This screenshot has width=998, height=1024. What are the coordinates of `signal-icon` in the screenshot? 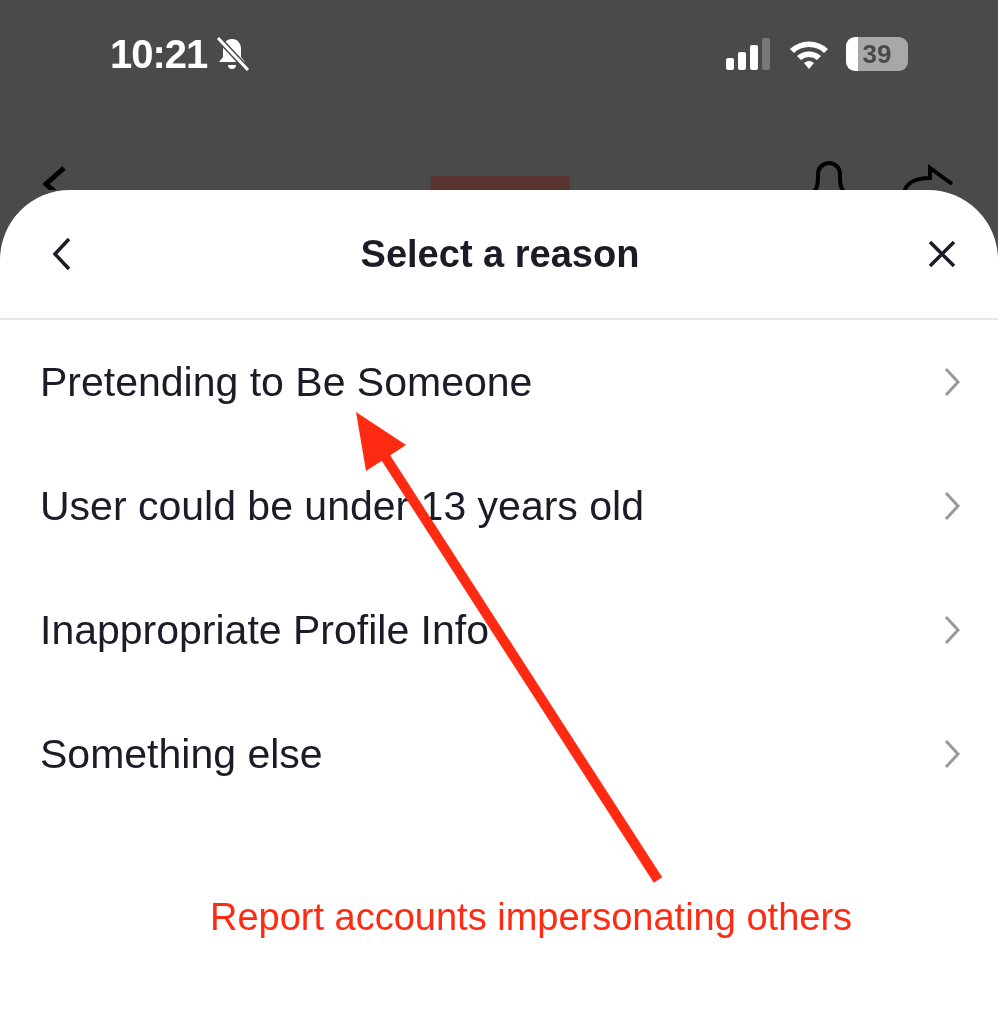 It's located at (749, 54).